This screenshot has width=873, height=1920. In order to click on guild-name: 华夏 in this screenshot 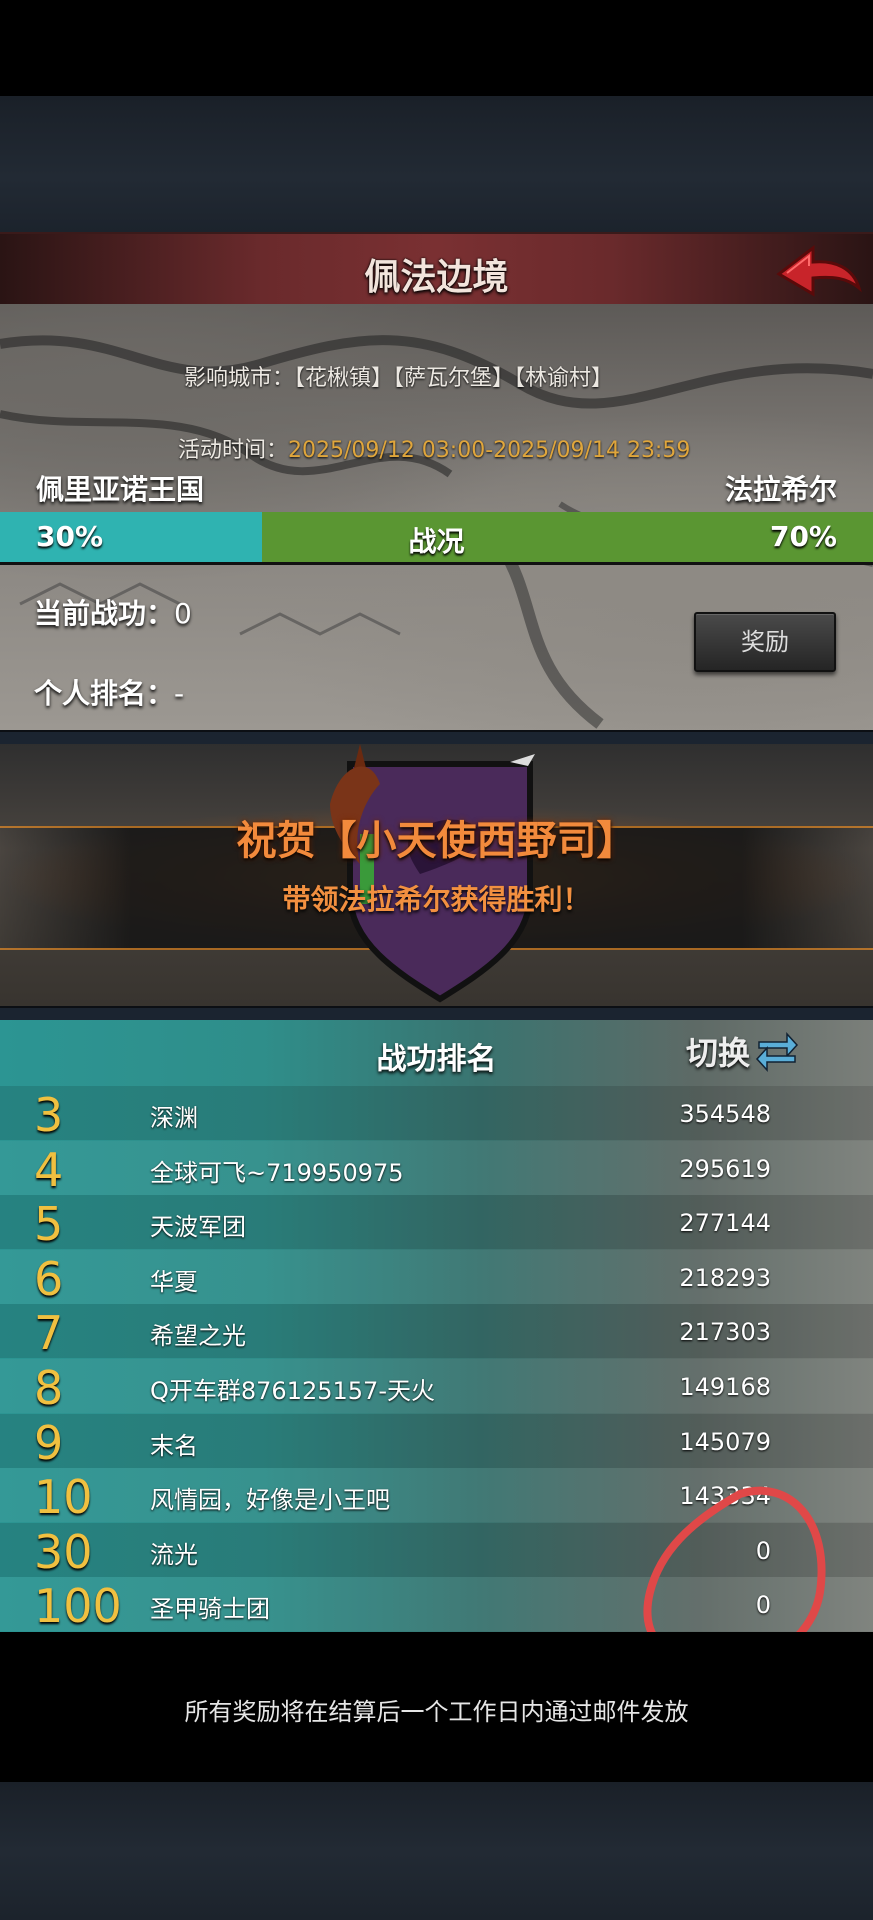, I will do `click(174, 1281)`.